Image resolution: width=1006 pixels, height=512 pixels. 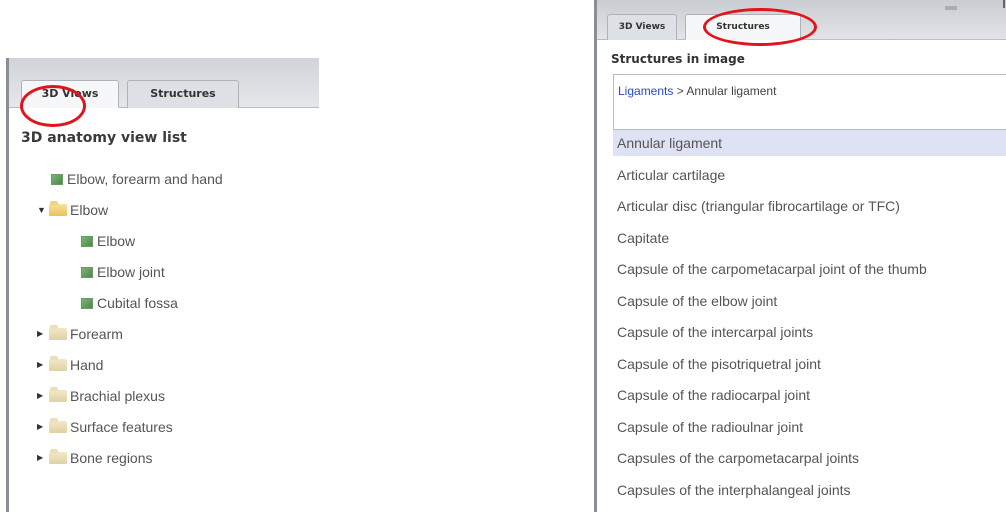 I want to click on panel-edge-icon, so click(x=1004, y=4).